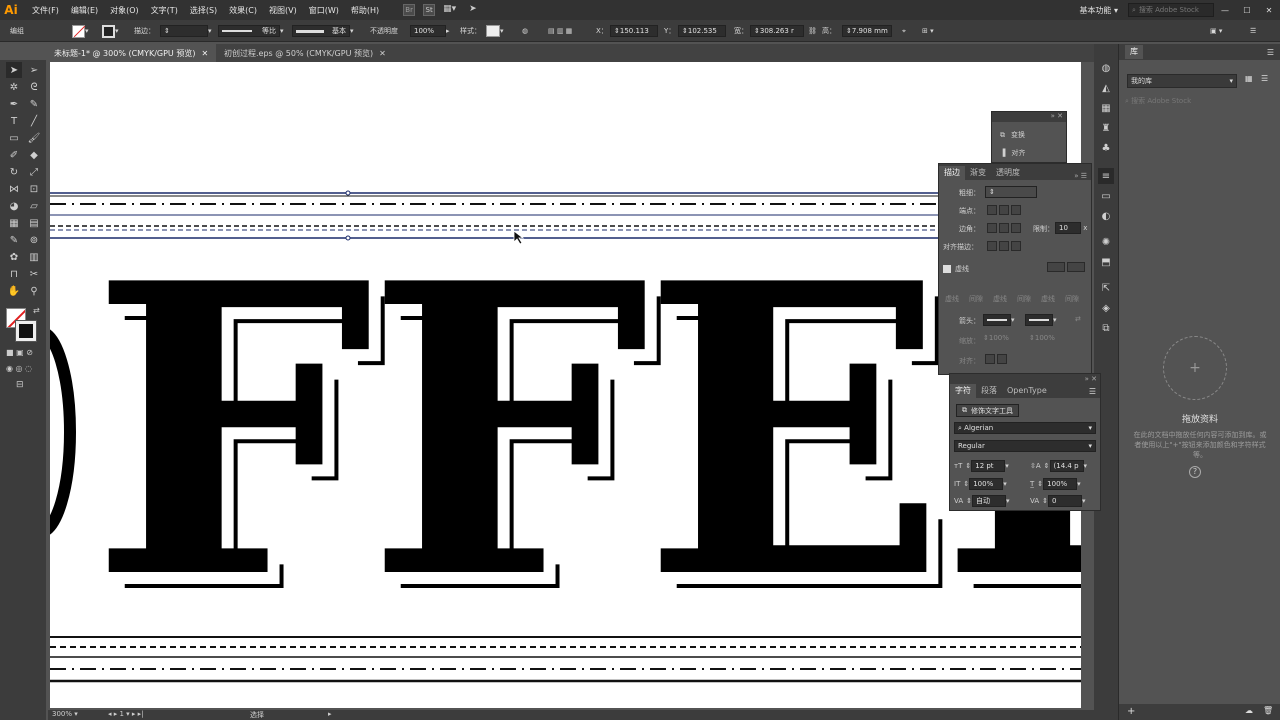 The image size is (1280, 720). What do you see at coordinates (1004, 228) in the screenshot?
I see `corner-buttons` at bounding box center [1004, 228].